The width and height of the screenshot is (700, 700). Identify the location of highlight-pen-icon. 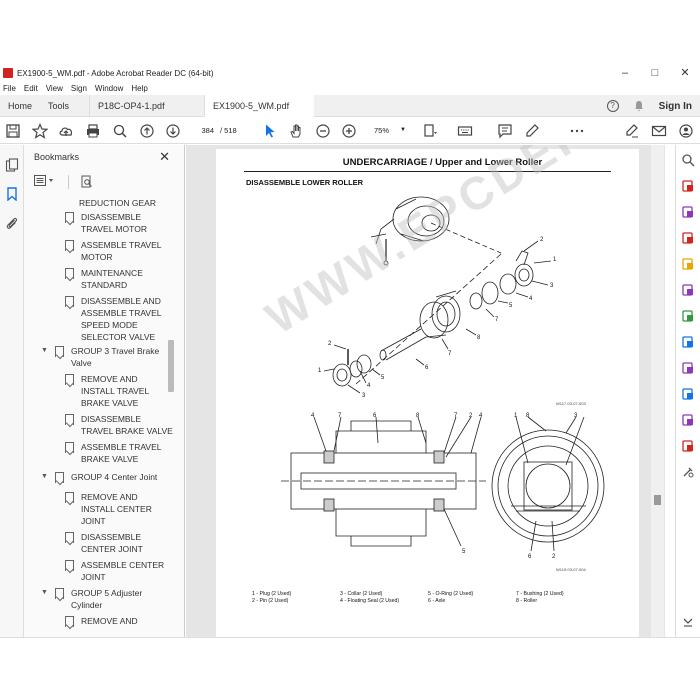
(532, 131).